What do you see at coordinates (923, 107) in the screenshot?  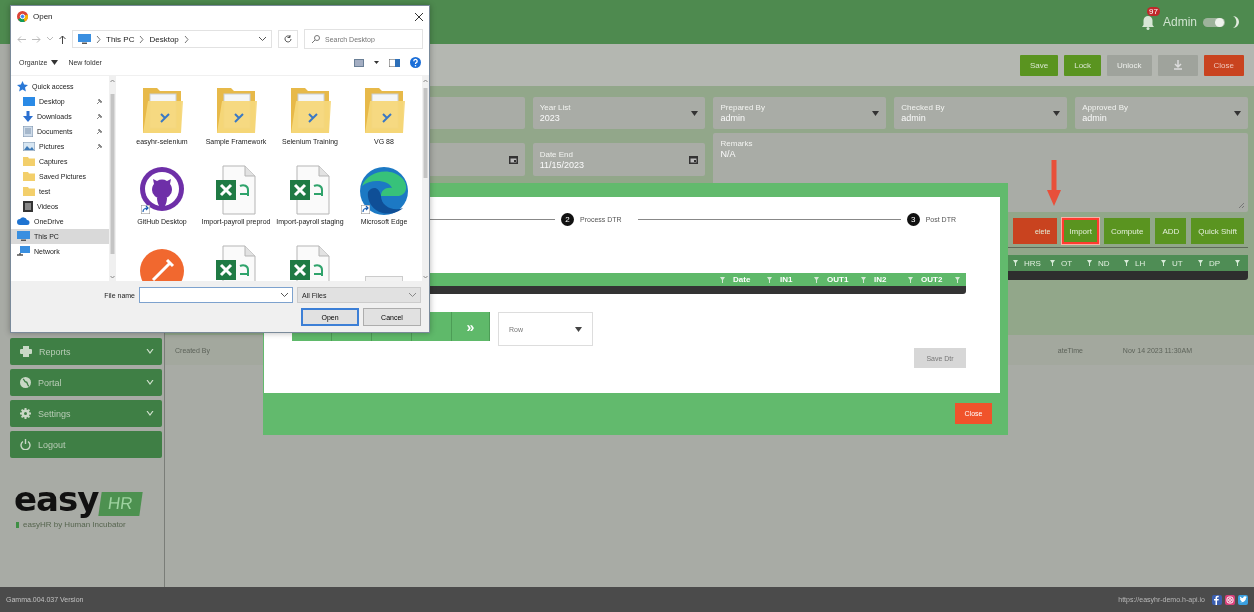 I see `field-label: Checked By` at bounding box center [923, 107].